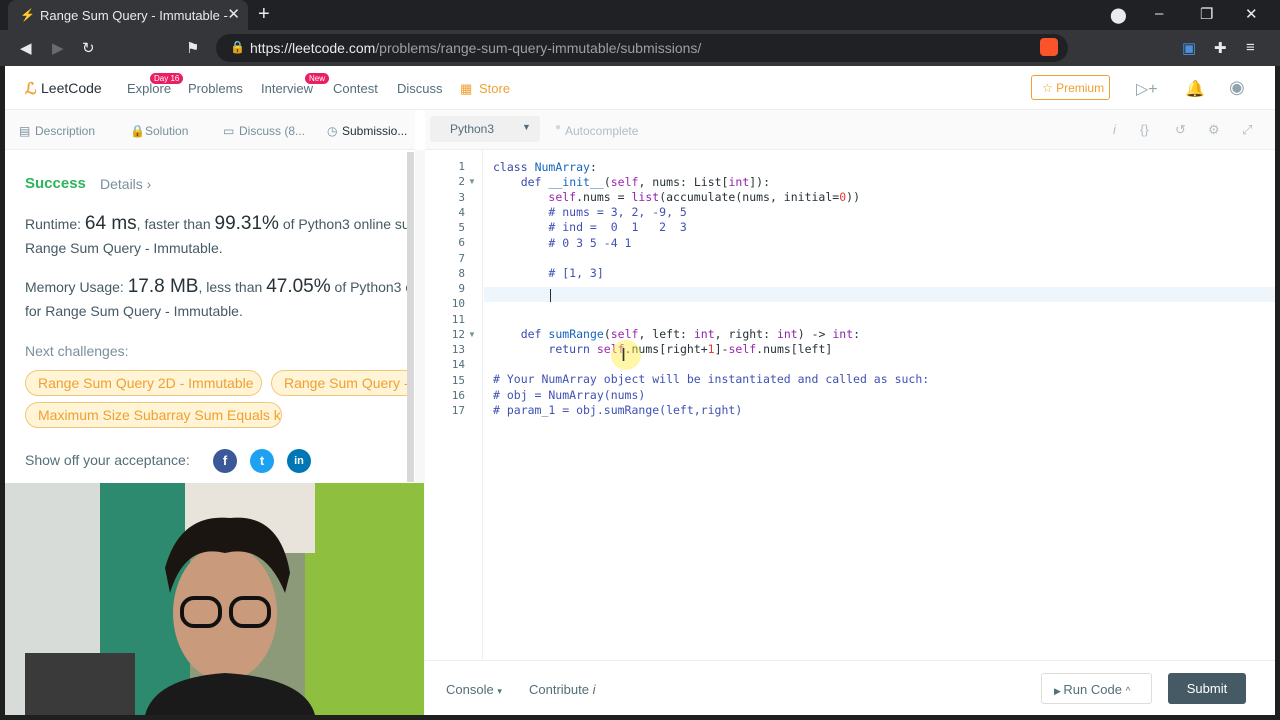  What do you see at coordinates (645, 182) in the screenshot?
I see `code-line: def __init__(self, nums: List[int]):` at bounding box center [645, 182].